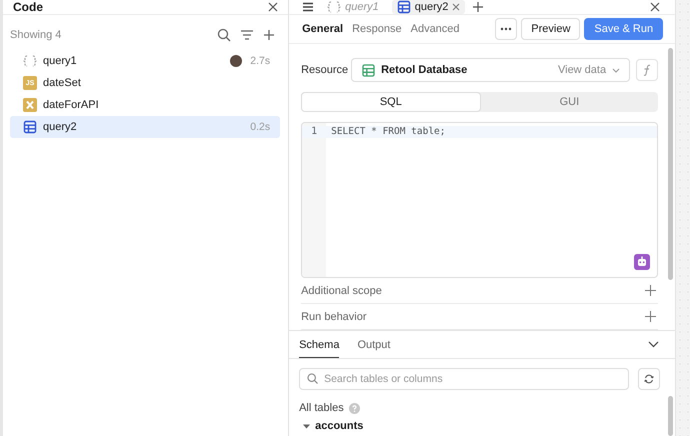  I want to click on filter-icon, so click(247, 35).